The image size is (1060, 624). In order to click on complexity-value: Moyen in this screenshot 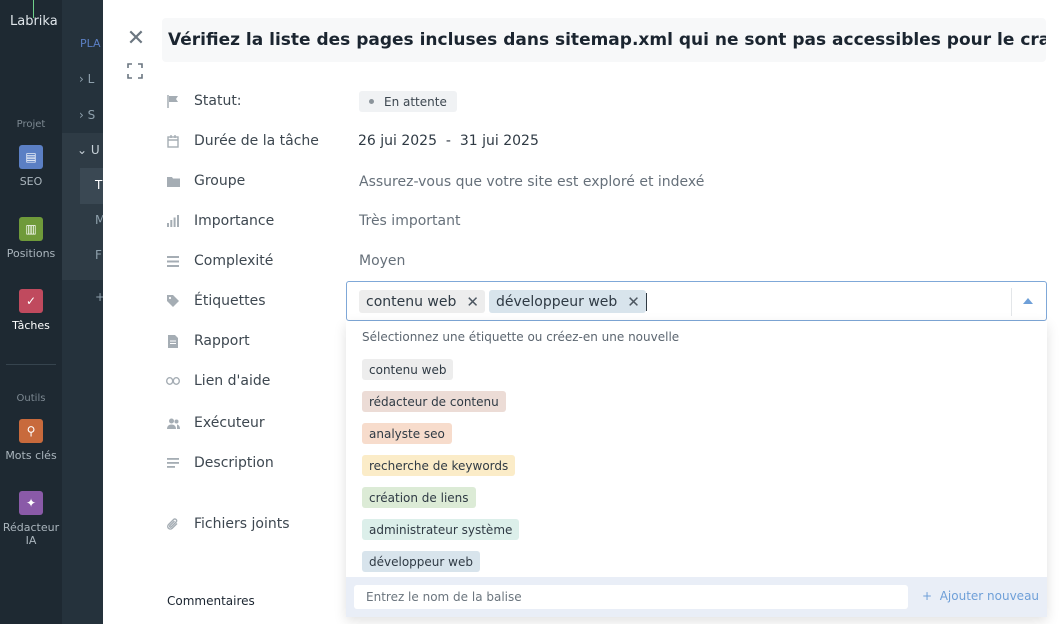, I will do `click(382, 261)`.